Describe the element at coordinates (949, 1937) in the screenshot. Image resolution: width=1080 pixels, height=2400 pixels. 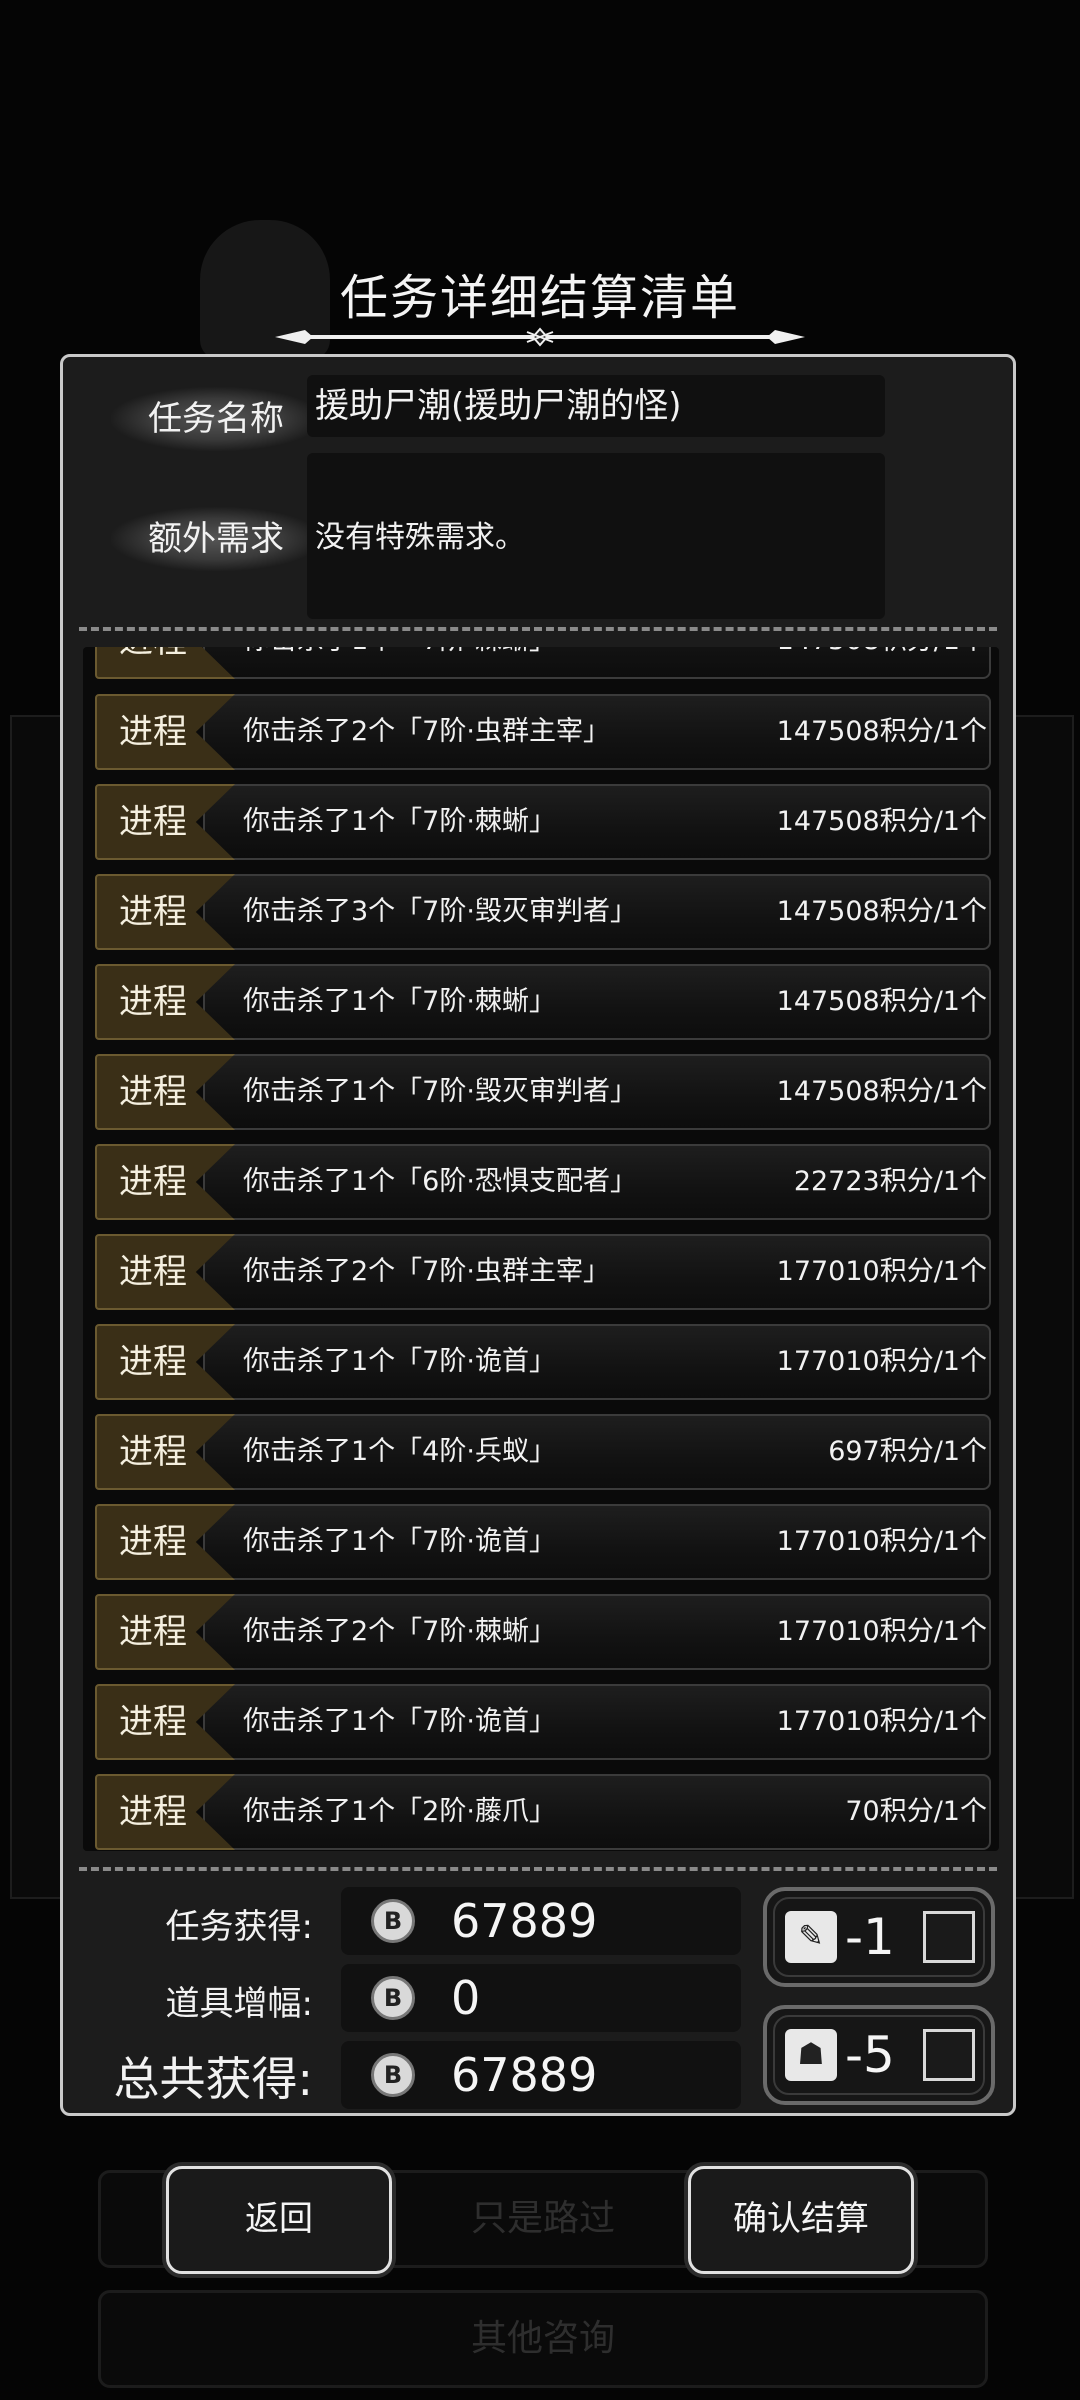
I see `item-scroll-checkbox` at that location.